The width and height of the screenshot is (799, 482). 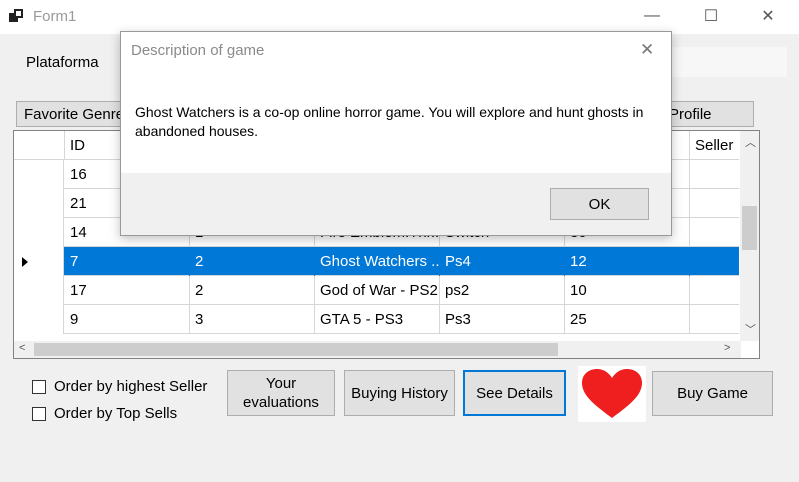 What do you see at coordinates (715, 145) in the screenshot?
I see `column-header-seller: Seller` at bounding box center [715, 145].